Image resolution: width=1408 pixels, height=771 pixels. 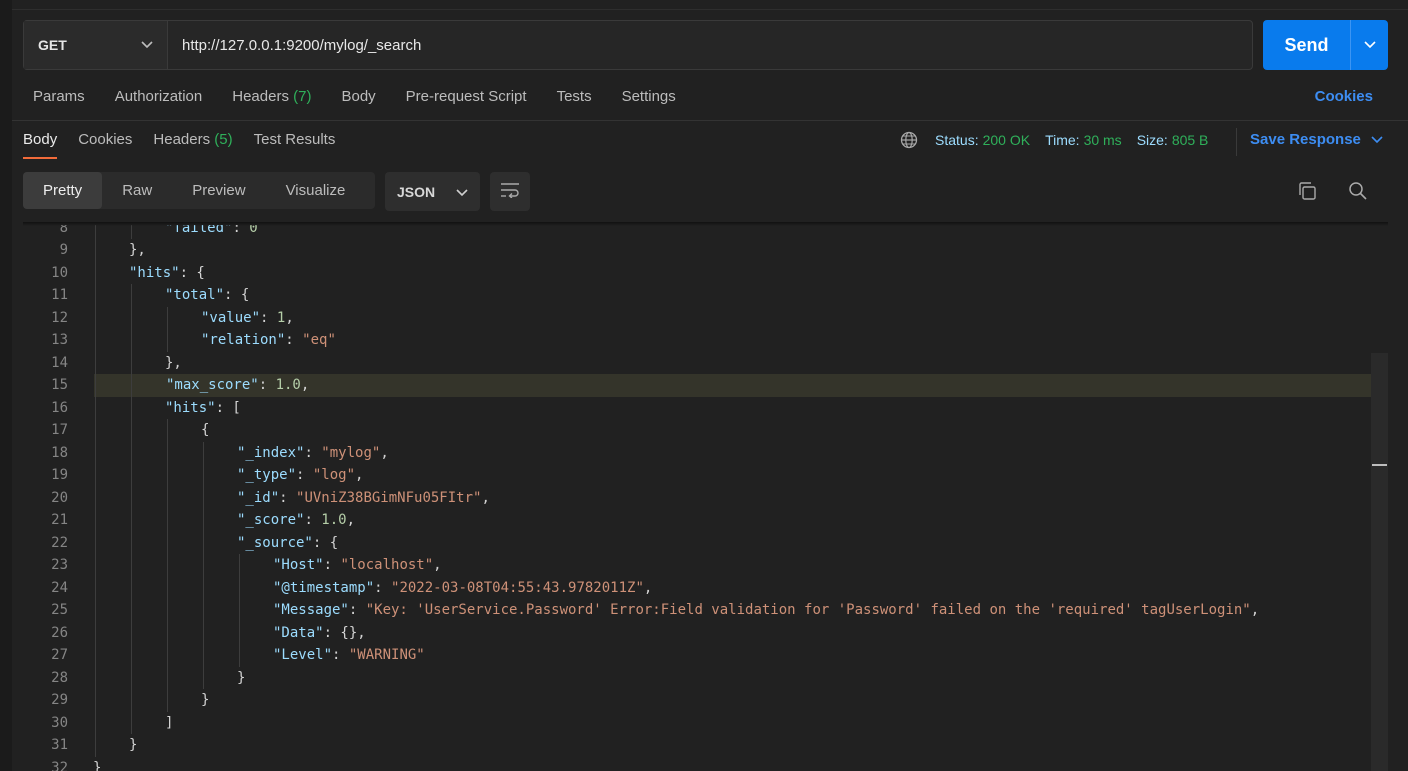 What do you see at coordinates (271, 96) in the screenshot?
I see `tab-headers: Headers (7)` at bounding box center [271, 96].